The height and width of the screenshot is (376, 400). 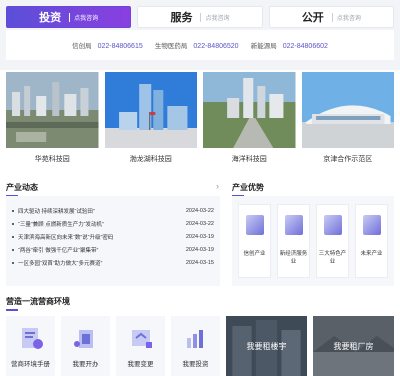 I want to click on rent-factory-card: 我要租厂房, so click(x=353, y=346).